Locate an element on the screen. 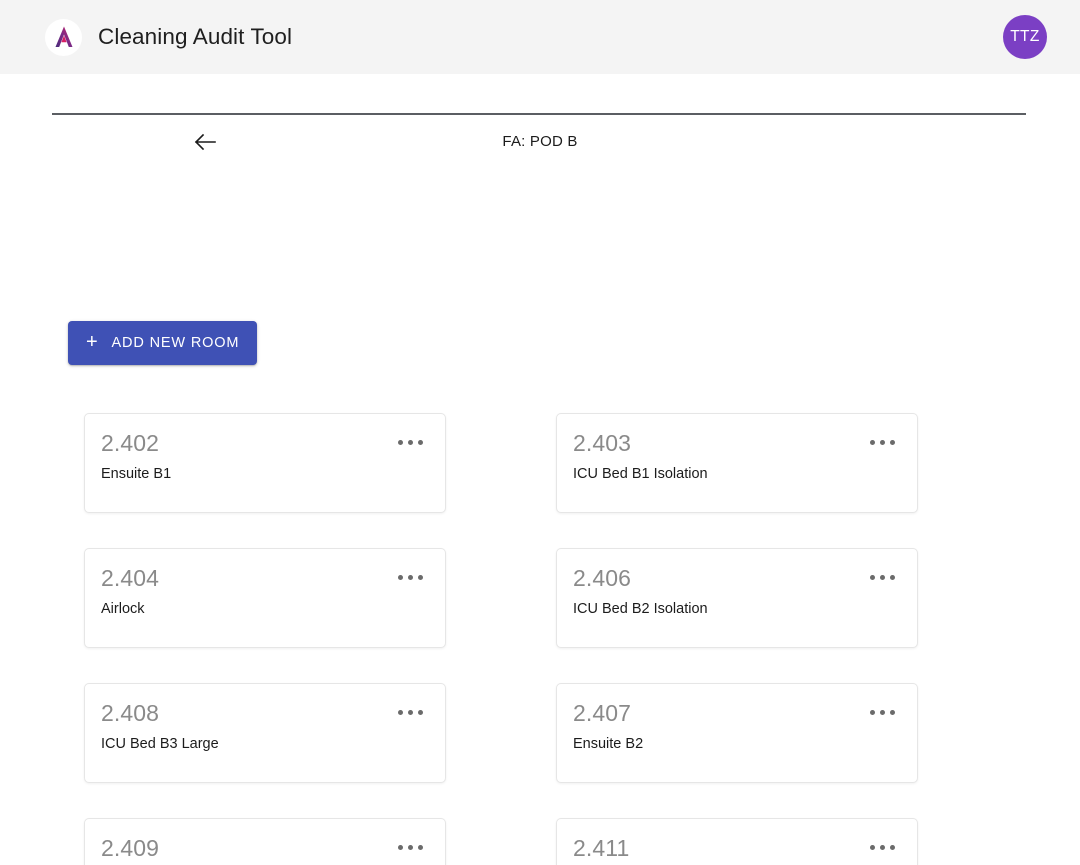 The width and height of the screenshot is (1080, 865). brand-logo-icon is located at coordinates (63, 37).